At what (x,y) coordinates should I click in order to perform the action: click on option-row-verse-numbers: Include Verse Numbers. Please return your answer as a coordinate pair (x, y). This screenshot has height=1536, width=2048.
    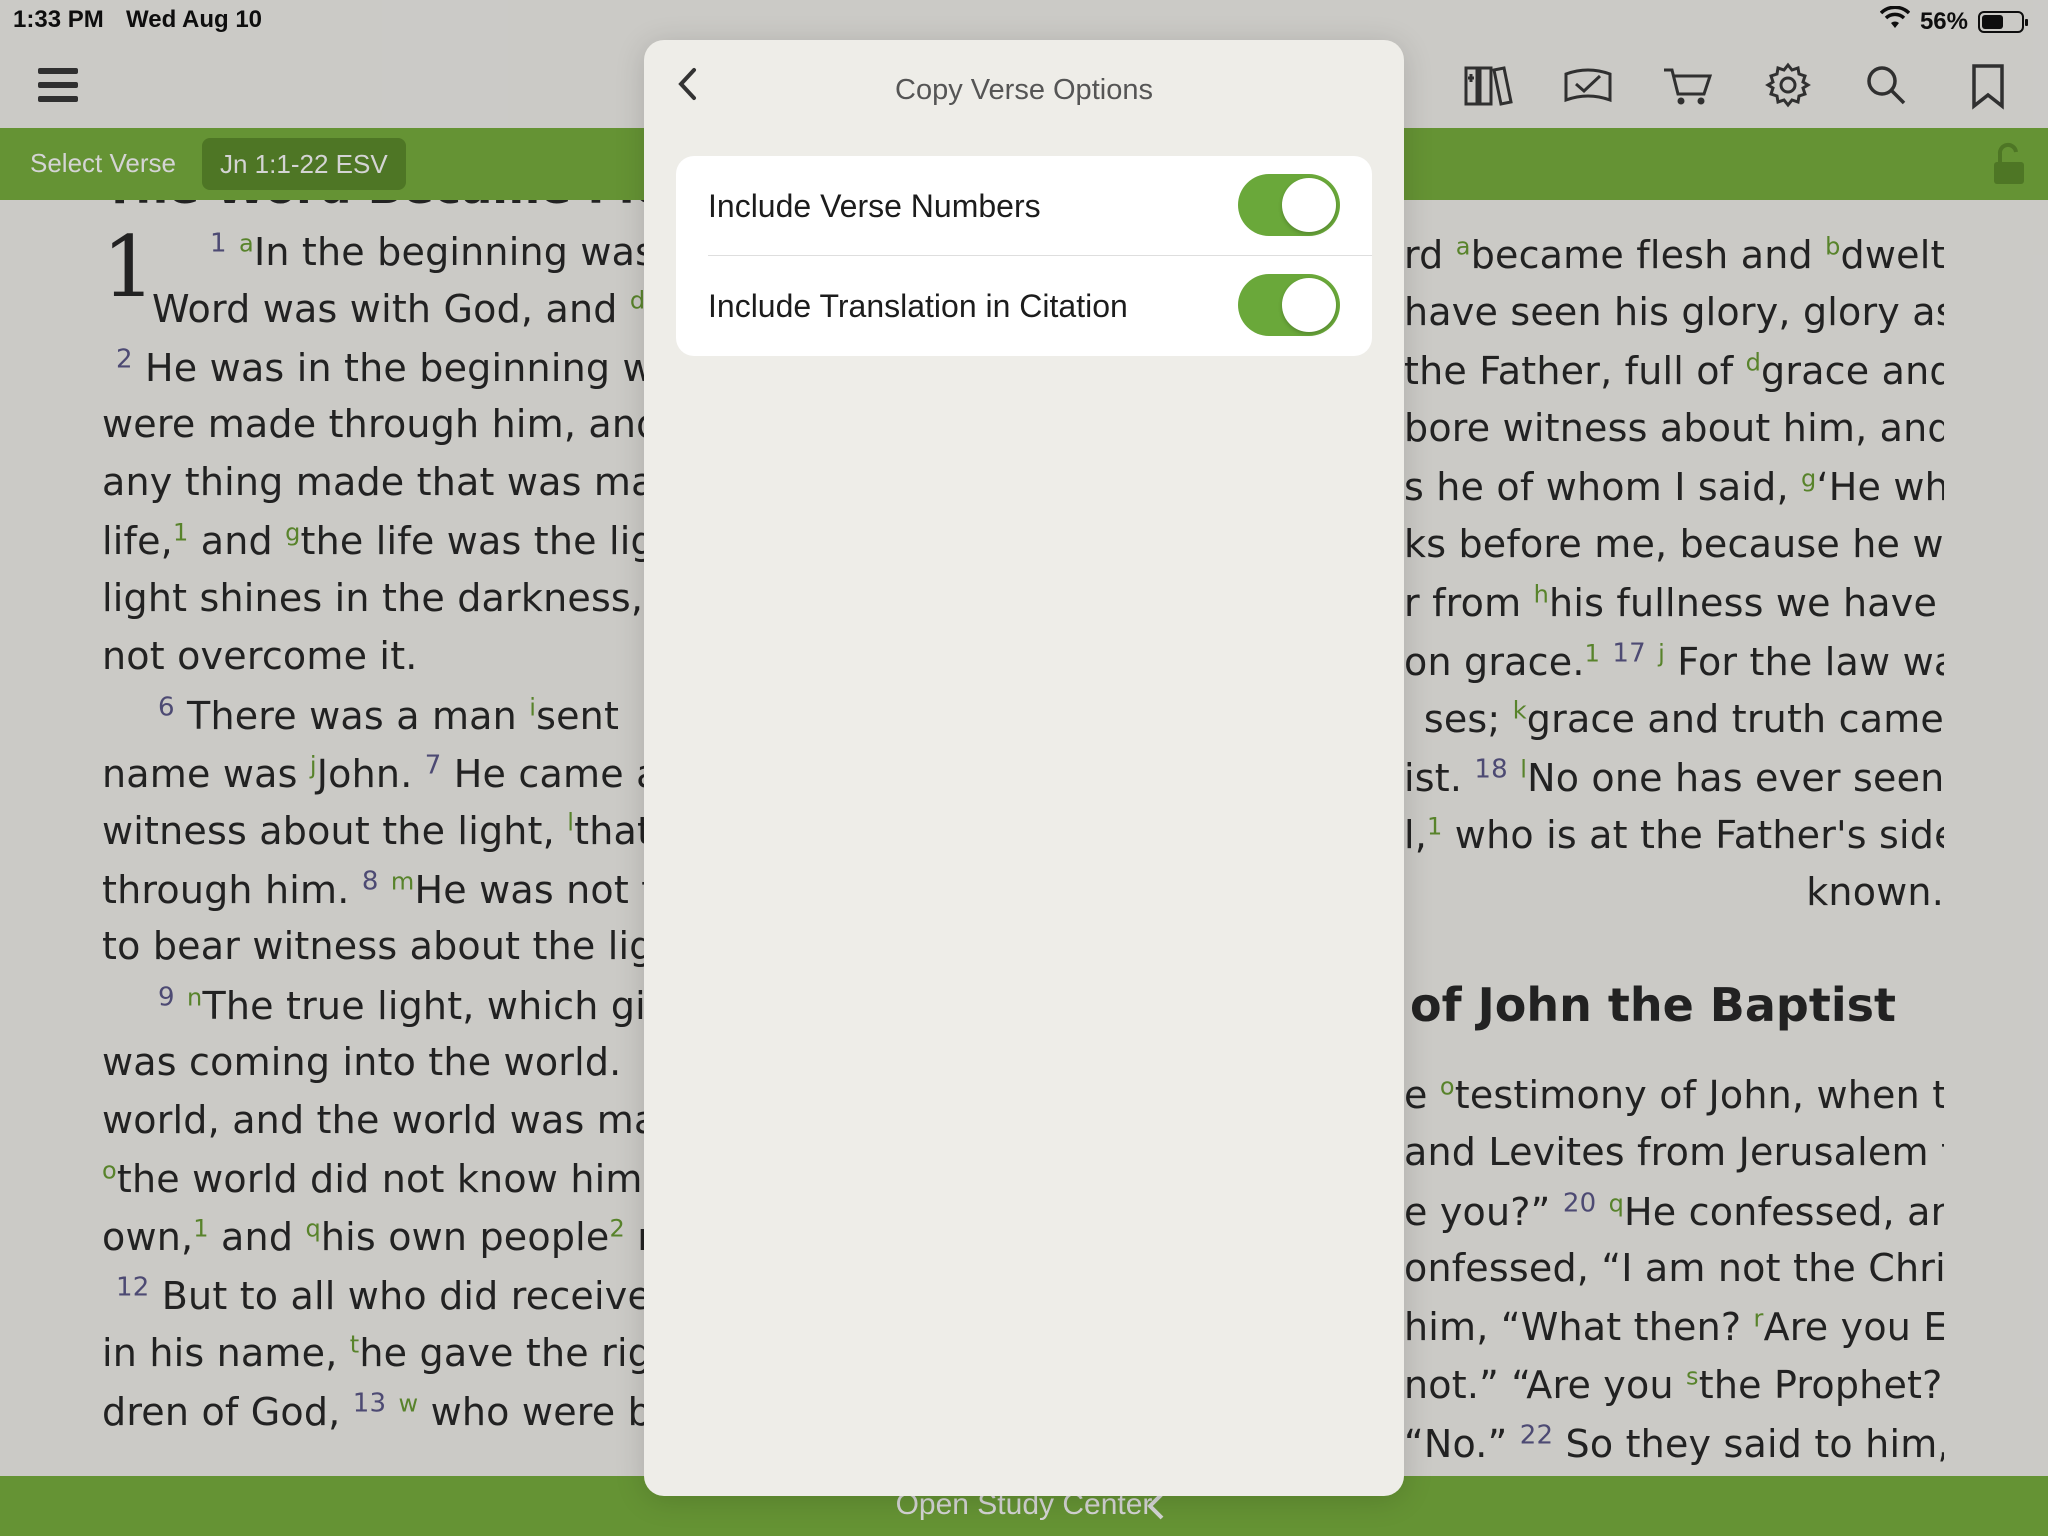
    Looking at the image, I should click on (1024, 206).